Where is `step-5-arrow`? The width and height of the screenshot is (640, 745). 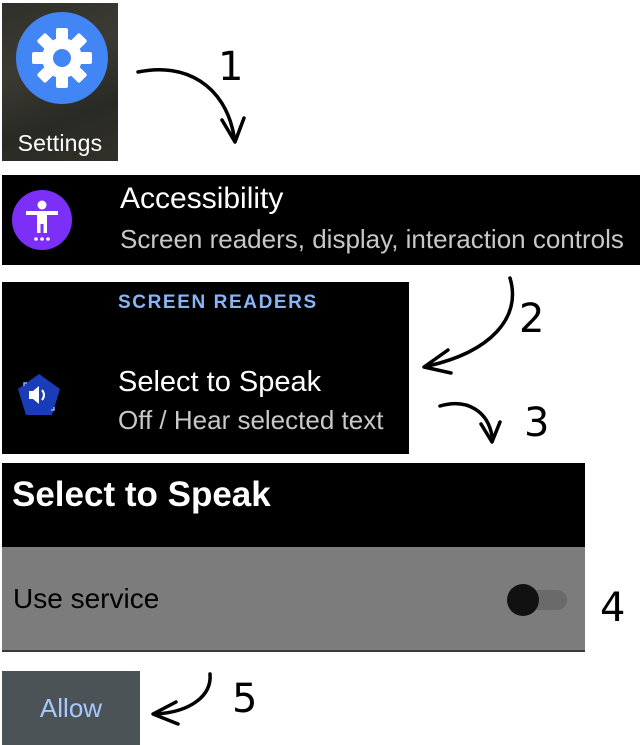 step-5-arrow is located at coordinates (181, 699).